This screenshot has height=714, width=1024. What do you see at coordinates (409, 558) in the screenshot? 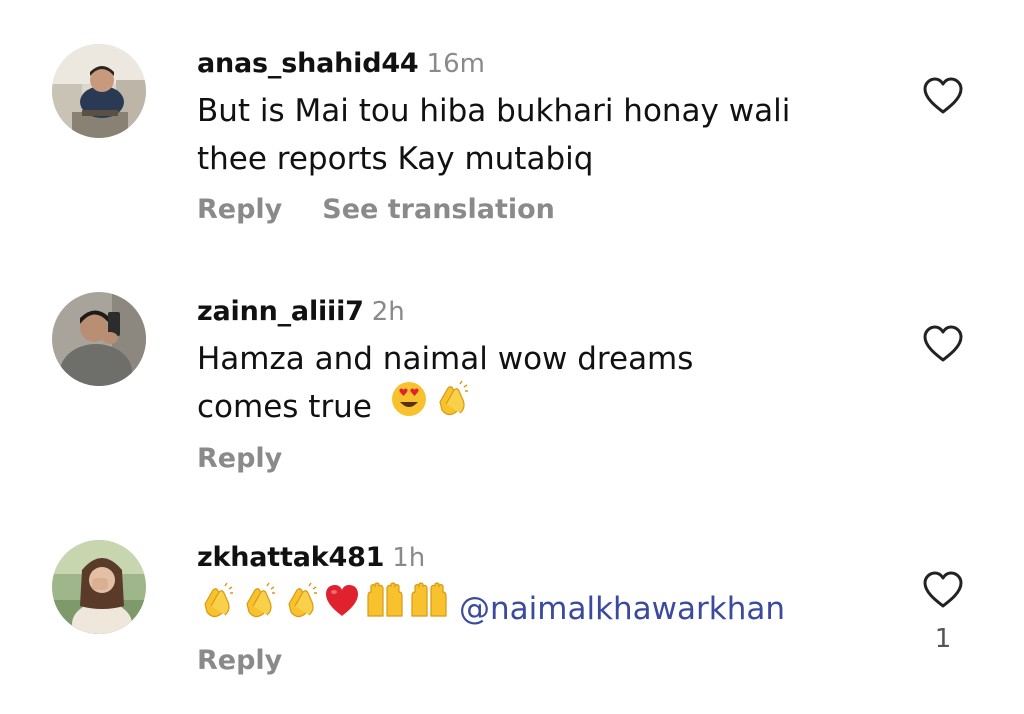
I see `timestamp: 1h` at bounding box center [409, 558].